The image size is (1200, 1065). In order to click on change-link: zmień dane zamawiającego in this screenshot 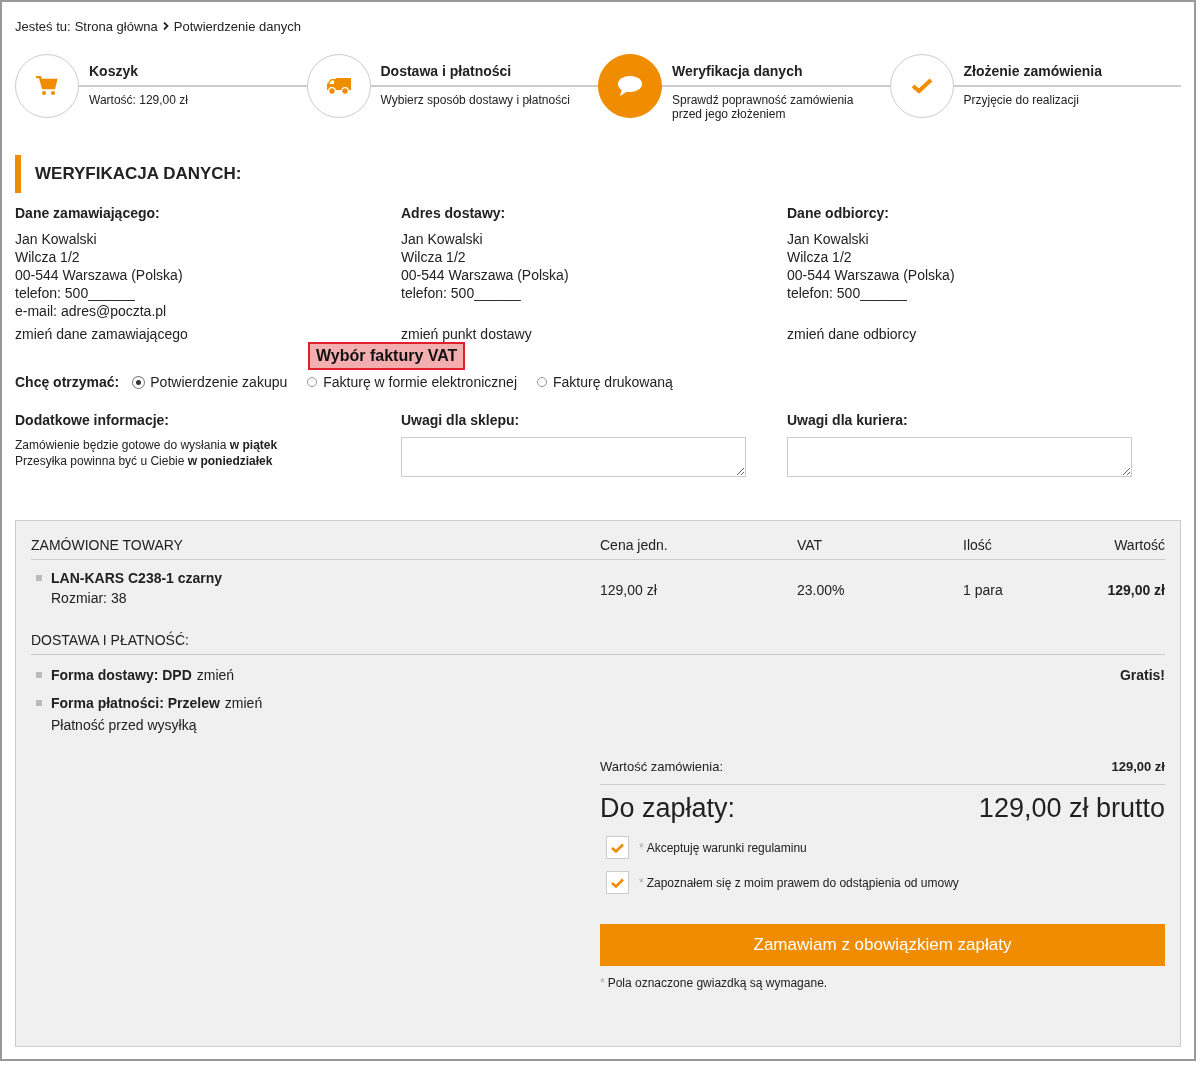, I will do `click(101, 334)`.